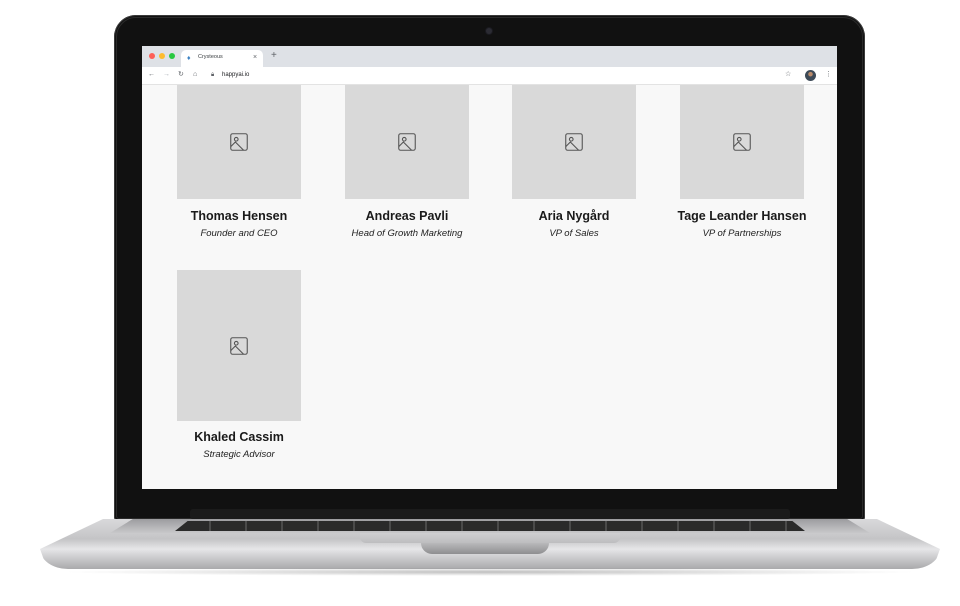  Describe the element at coordinates (189, 58) in the screenshot. I see `favicon-icon: ♦` at that location.